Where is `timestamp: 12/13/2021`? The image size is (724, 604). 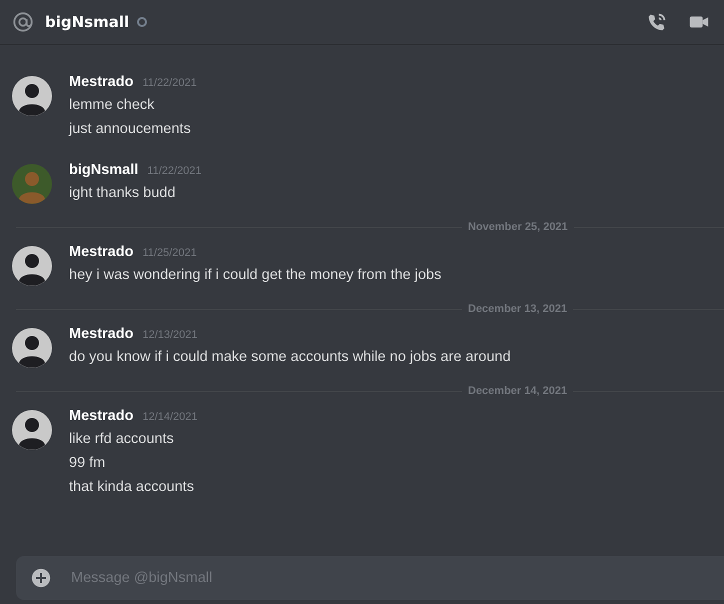
timestamp: 12/13/2021 is located at coordinates (170, 335).